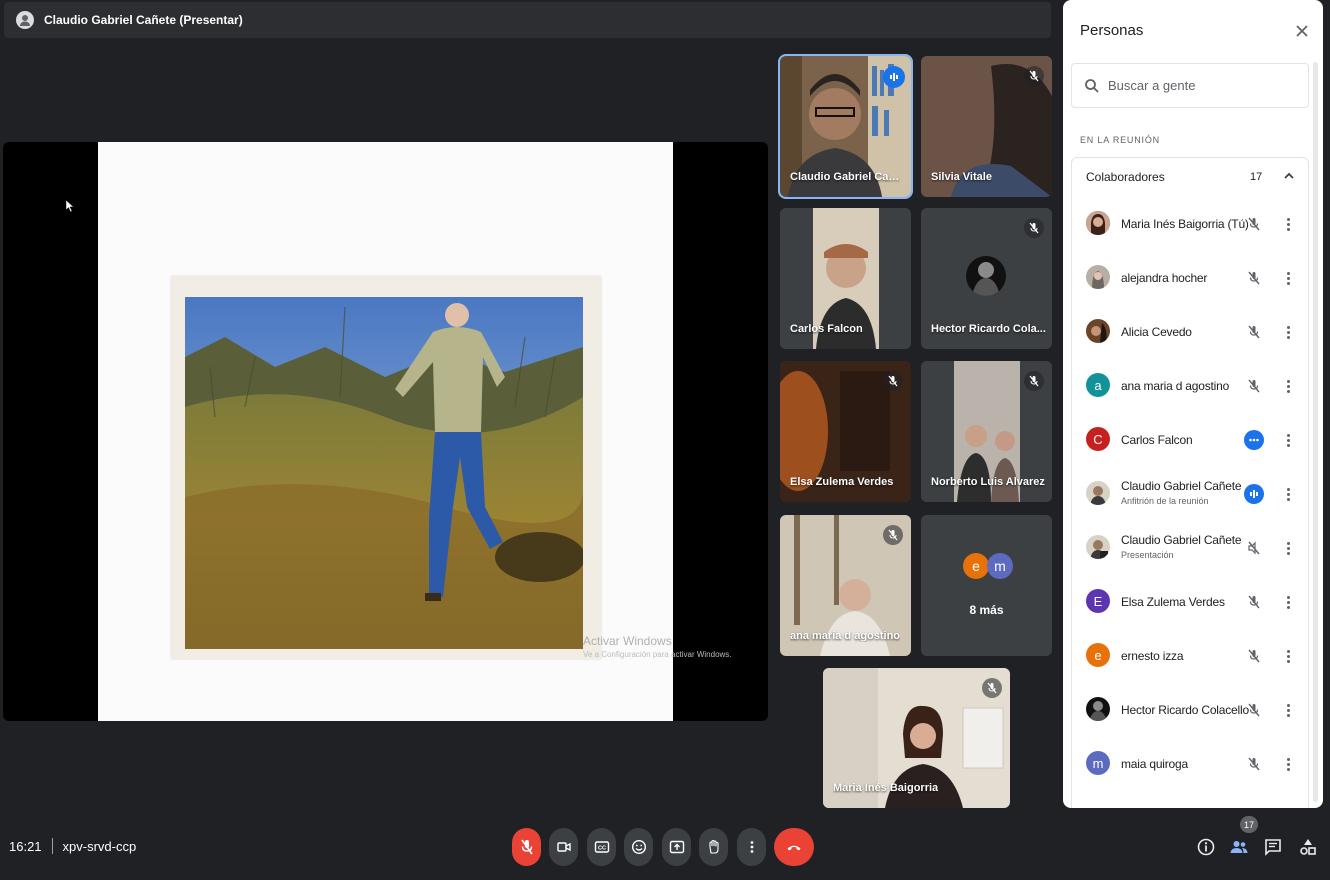 The width and height of the screenshot is (1330, 880). What do you see at coordinates (143, 20) in the screenshot?
I see `presenter-title: Claudio Gabriel Cañete (Presentar)` at bounding box center [143, 20].